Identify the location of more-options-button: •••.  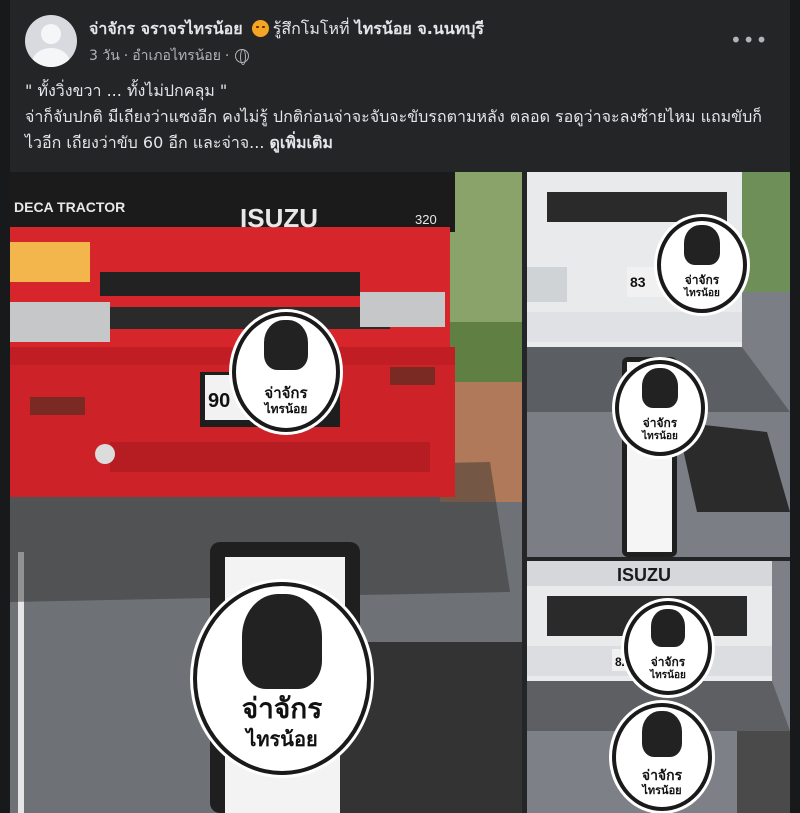
(749, 40).